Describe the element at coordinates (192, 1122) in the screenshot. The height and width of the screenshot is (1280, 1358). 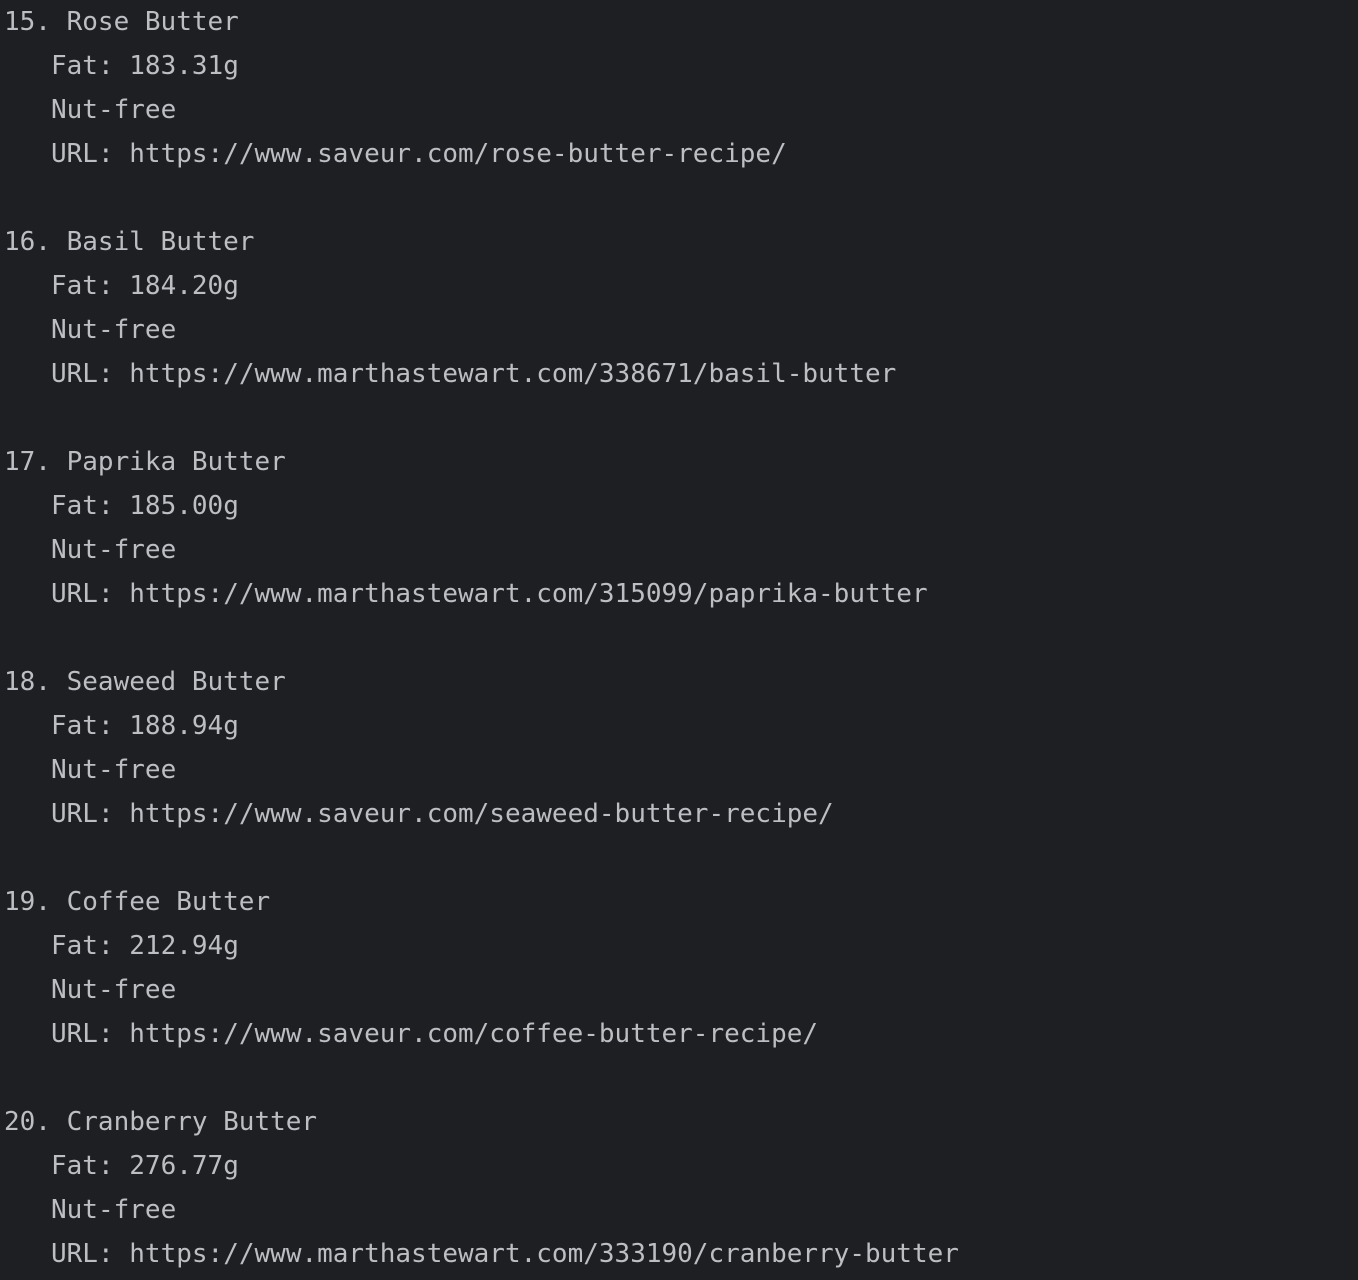
I see `recipe-name: Cranberry Butter` at that location.